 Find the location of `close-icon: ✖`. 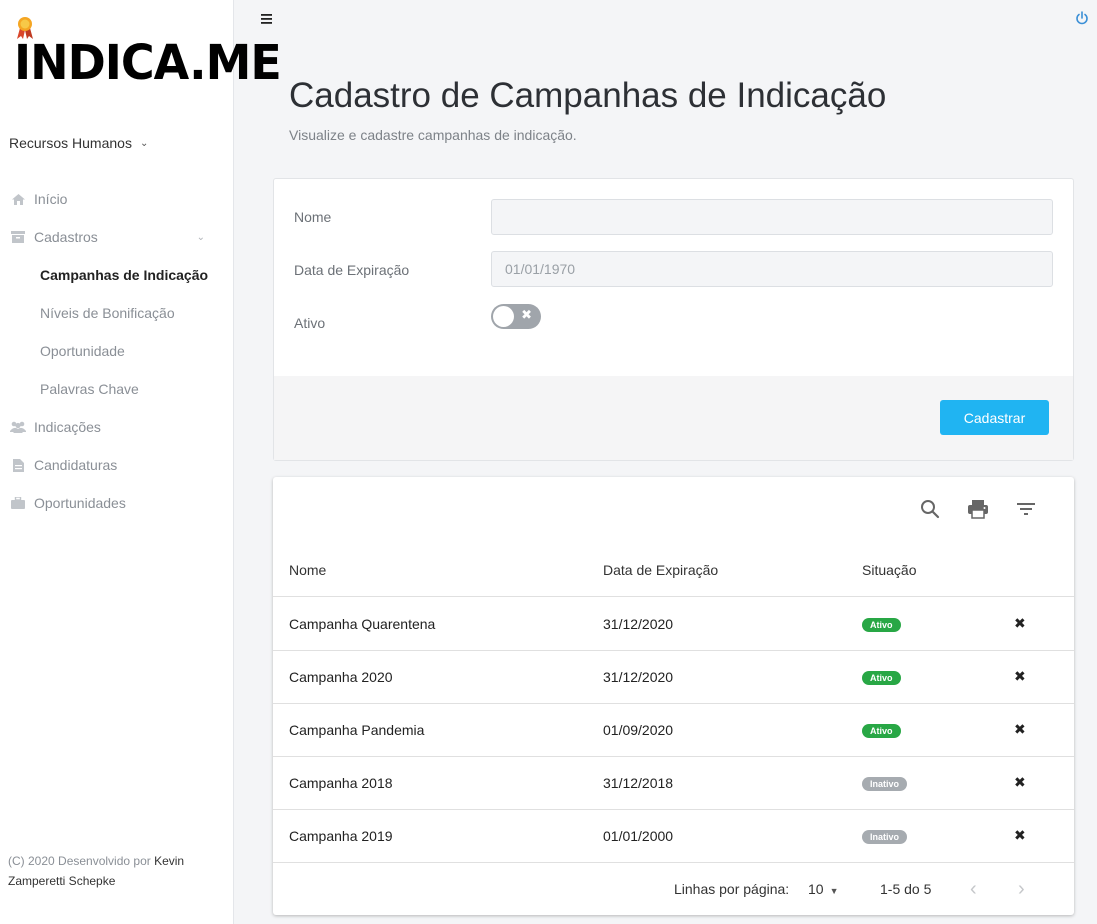

close-icon: ✖ is located at coordinates (526, 314).